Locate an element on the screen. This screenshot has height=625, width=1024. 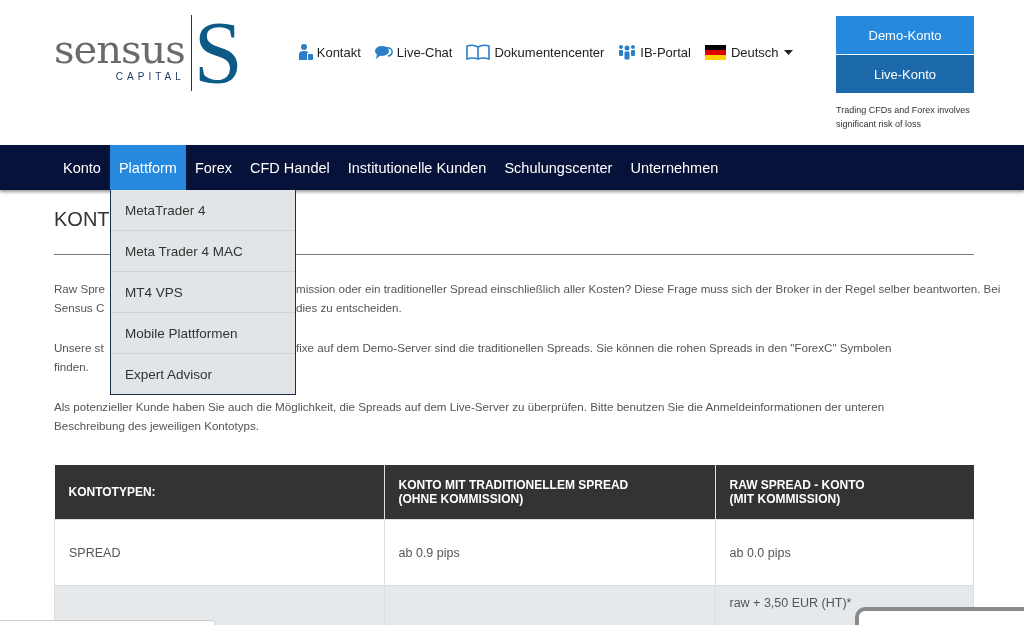
paragraph-text: mission oder ein traditioneller Spread einschließlich aller Kosten? Diese Frage muss sich der Broker in der Regel selber beantworten. Bei is located at coordinates (648, 289).